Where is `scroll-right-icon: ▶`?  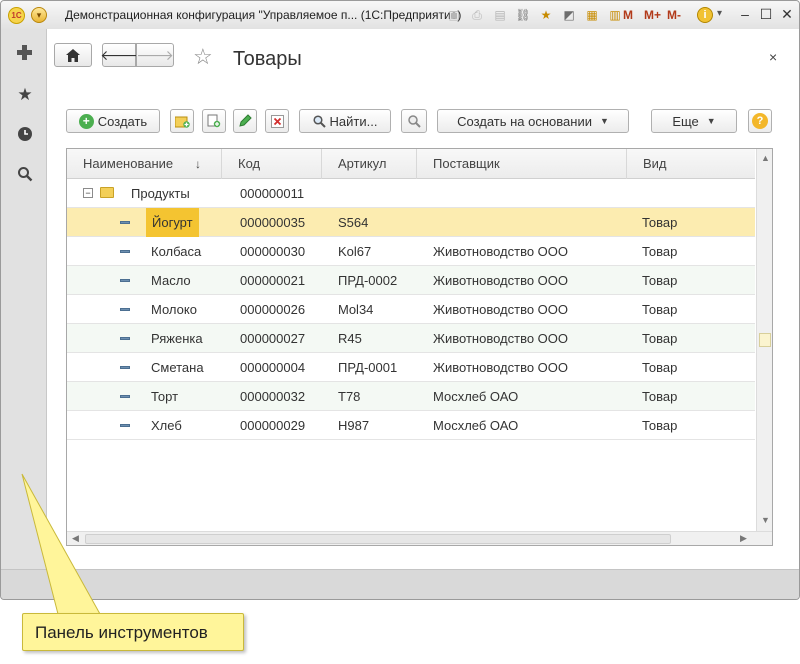
scroll-right-icon: ▶ is located at coordinates (743, 538).